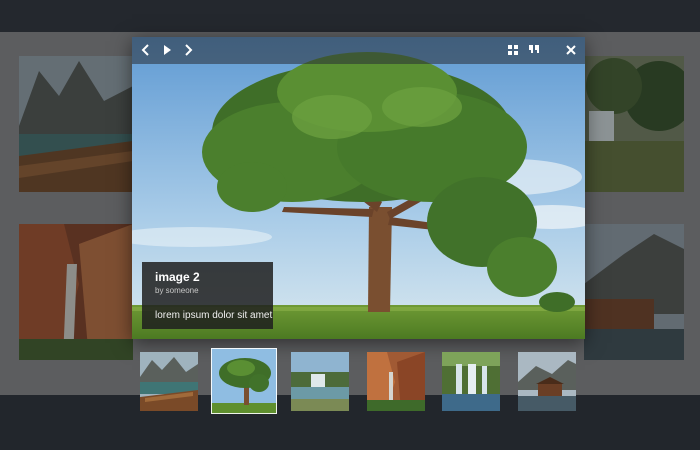 The height and width of the screenshot is (450, 700). Describe the element at coordinates (513, 50) in the screenshot. I see `grid-icon` at that location.